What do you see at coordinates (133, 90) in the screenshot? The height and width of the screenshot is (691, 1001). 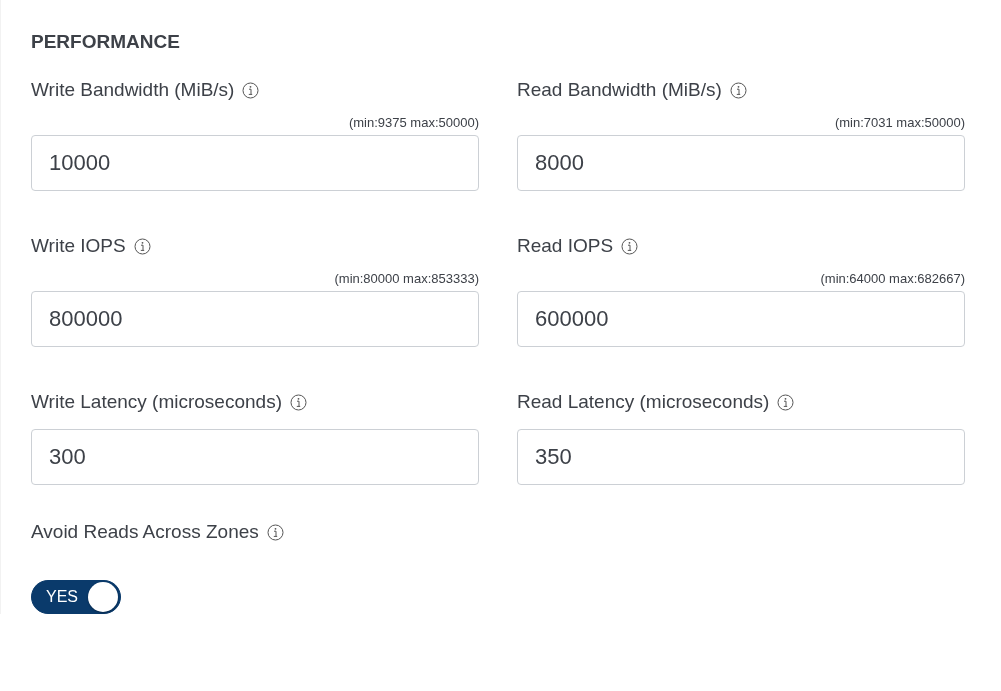 I see `field-label: Write Bandwidth (MiB/s)` at bounding box center [133, 90].